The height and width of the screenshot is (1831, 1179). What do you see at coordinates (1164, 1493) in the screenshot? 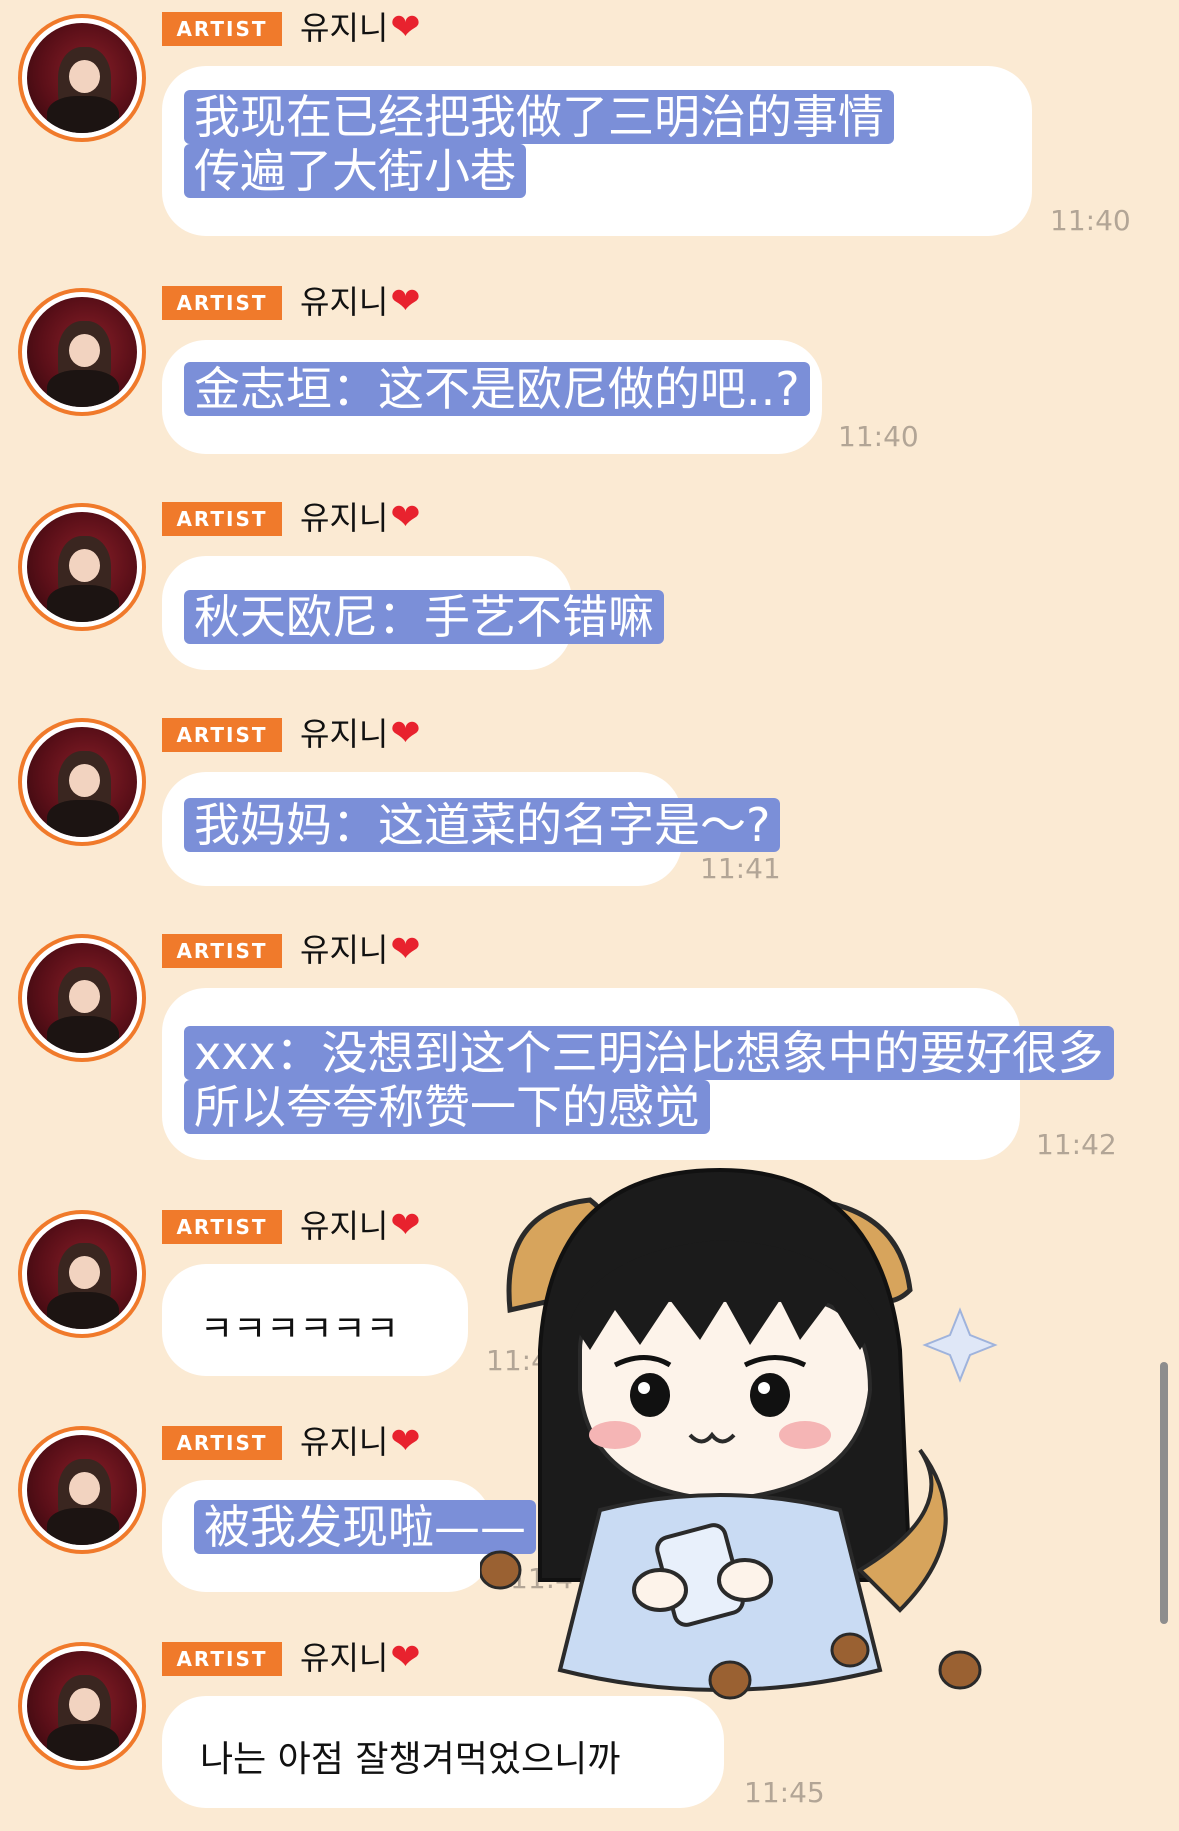
I see `scrollbar` at bounding box center [1164, 1493].